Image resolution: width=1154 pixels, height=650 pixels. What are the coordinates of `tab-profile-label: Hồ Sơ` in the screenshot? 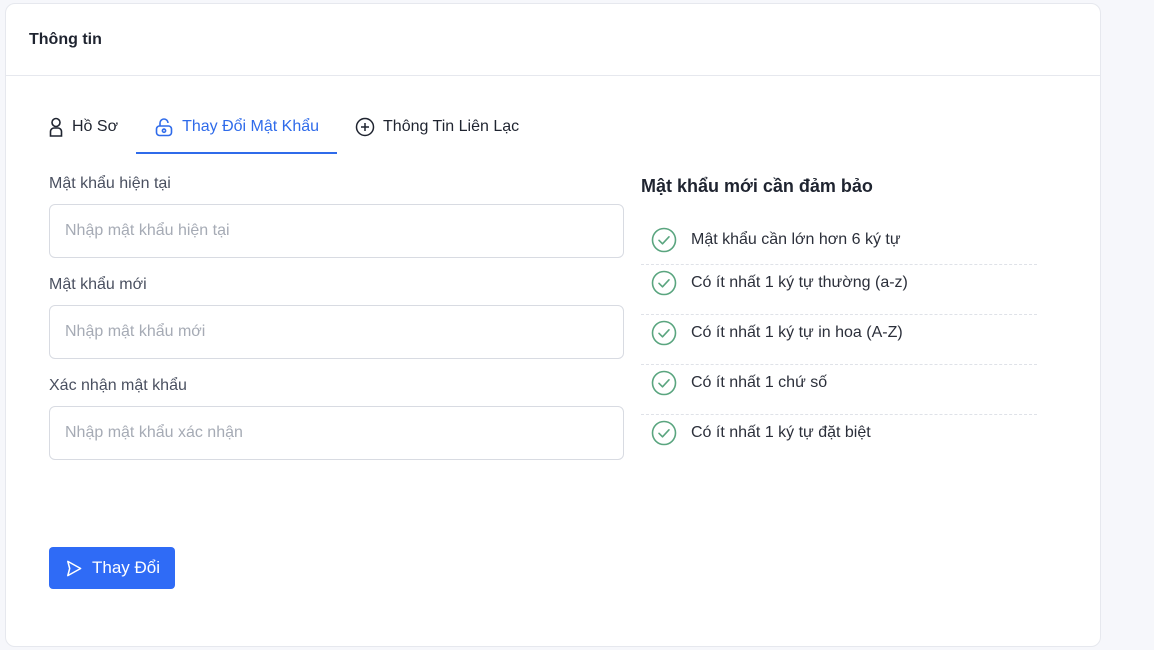 It's located at (95, 126).